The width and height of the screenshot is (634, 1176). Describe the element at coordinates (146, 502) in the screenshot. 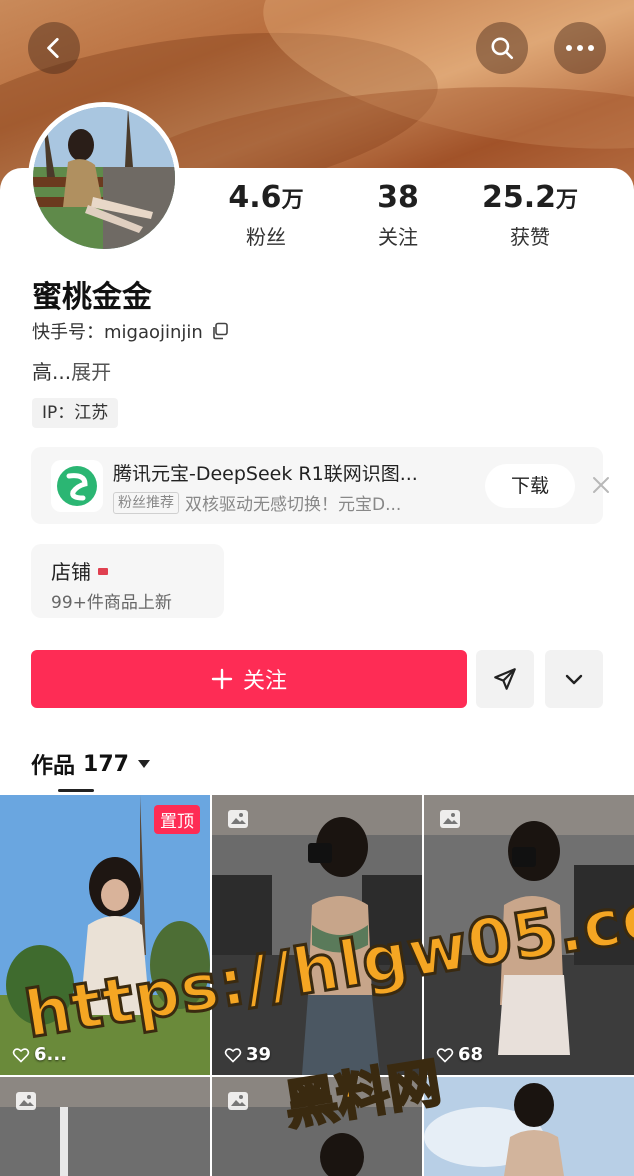

I see `ad-badge: 粉丝推荐` at that location.